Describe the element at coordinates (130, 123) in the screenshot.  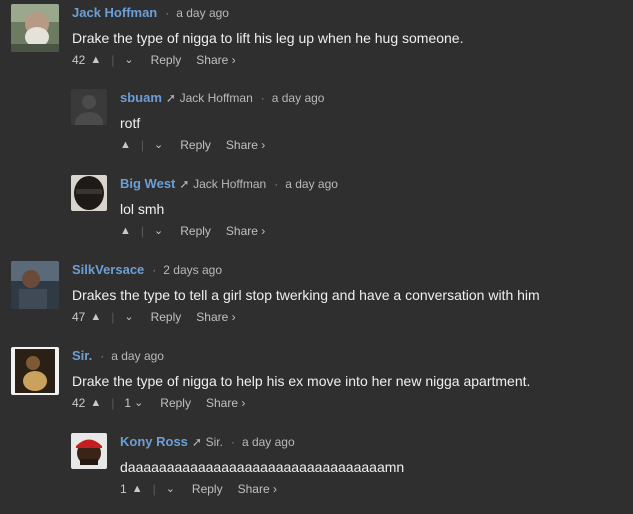
I see `comment-text: rotf` at that location.